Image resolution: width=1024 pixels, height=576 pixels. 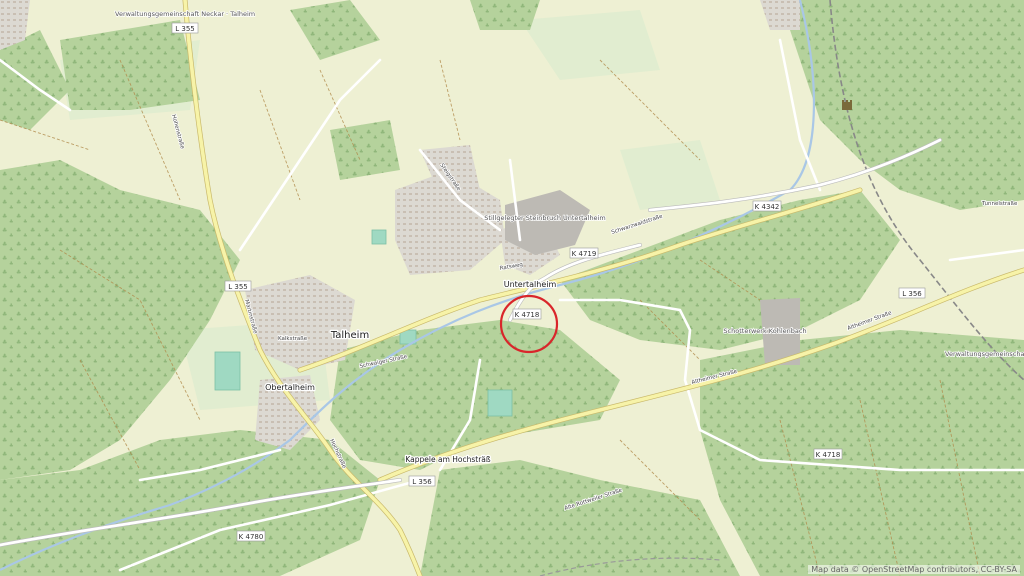 I want to click on road-ref-k4718-right: K 4718, so click(x=828, y=454).